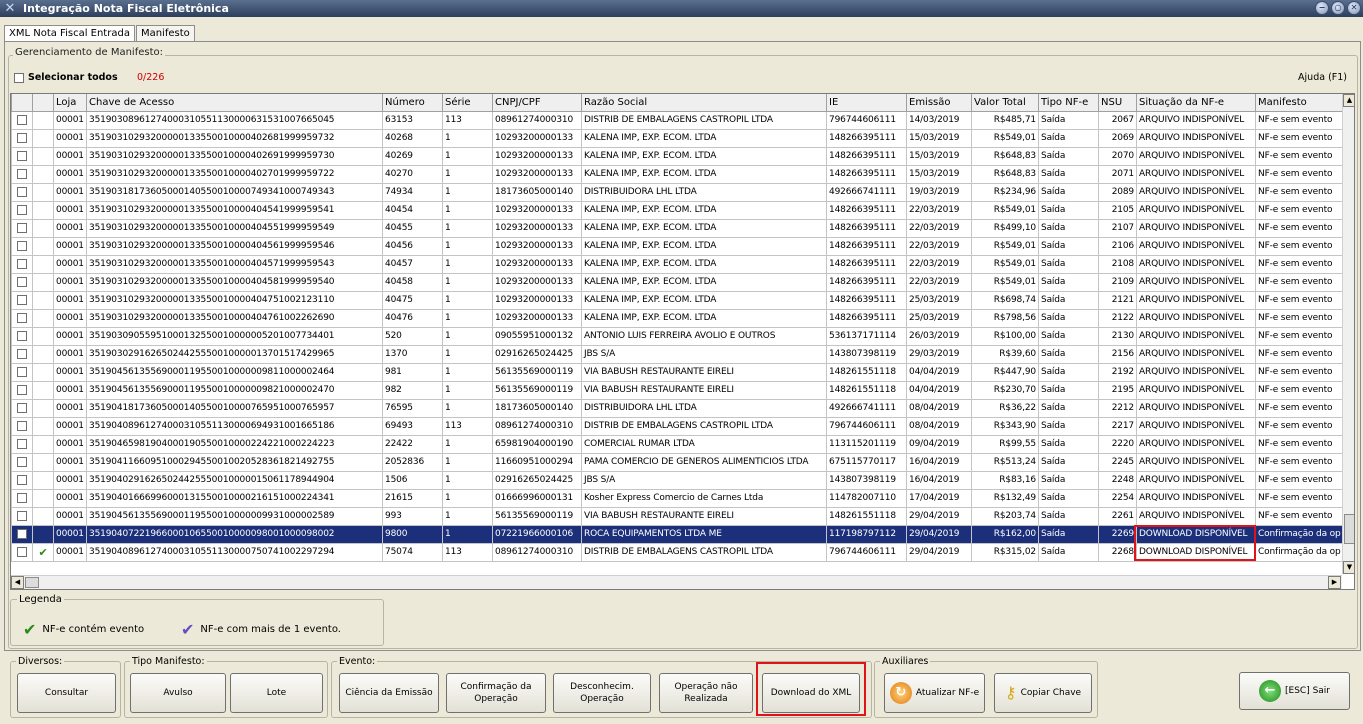  Describe the element at coordinates (1322, 77) in the screenshot. I see `help-link: Ajuda (F1)` at that location.